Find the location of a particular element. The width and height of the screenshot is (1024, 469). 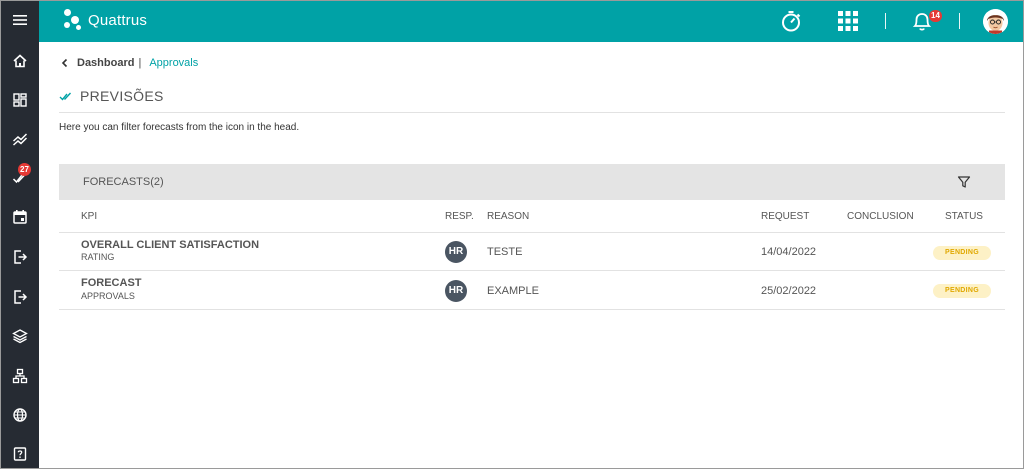

globe-icon is located at coordinates (20, 415).